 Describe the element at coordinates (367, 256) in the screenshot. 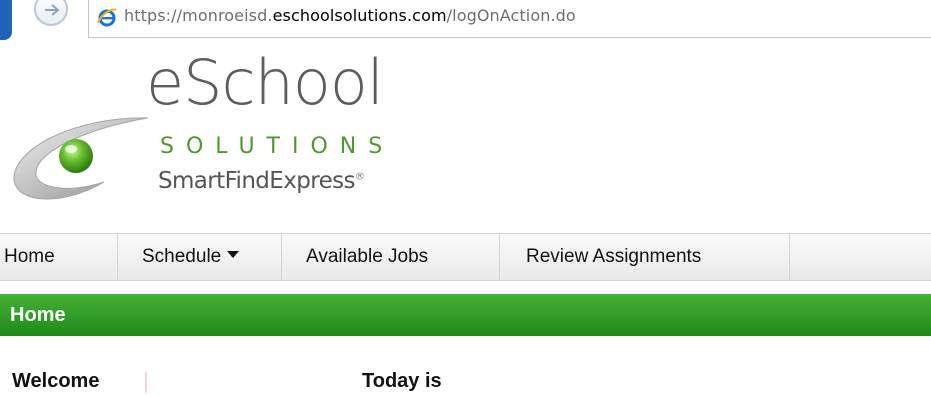

I see `nav-available-jobs-label: Available Jobs` at that location.